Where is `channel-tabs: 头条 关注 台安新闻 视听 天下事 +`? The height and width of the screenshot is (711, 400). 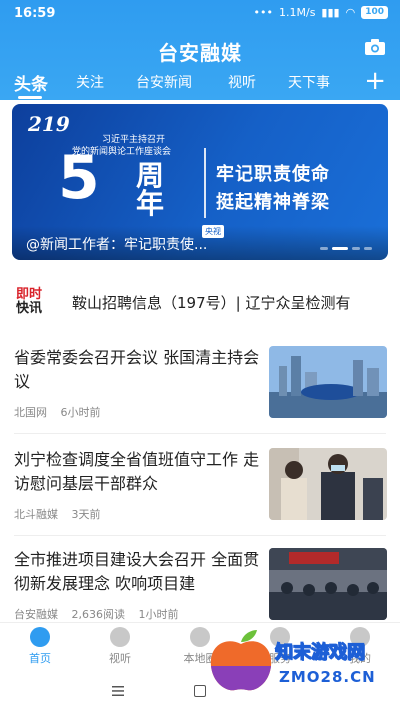 channel-tabs: 头条 关注 台安新闻 视听 天下事 + is located at coordinates (200, 84).